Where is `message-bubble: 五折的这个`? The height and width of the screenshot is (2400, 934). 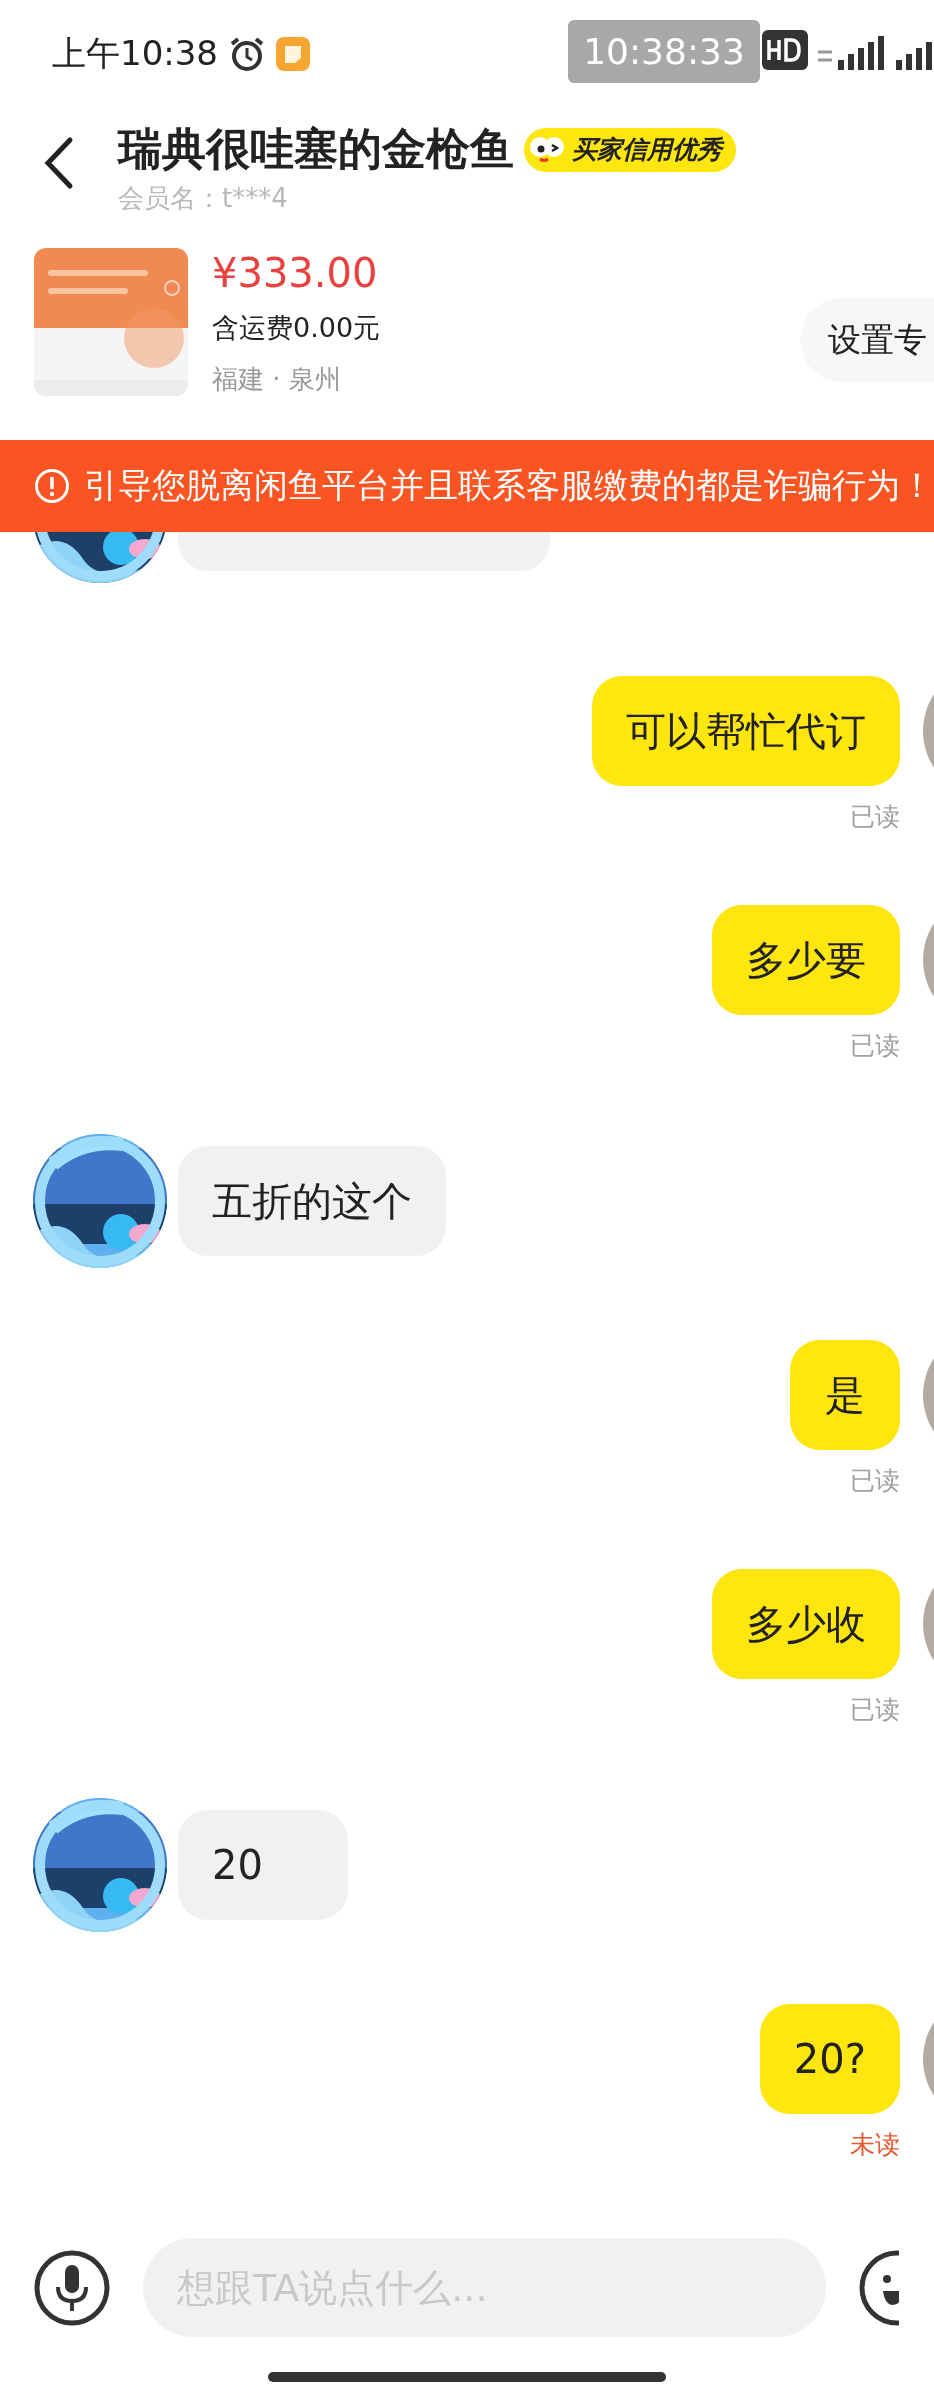 message-bubble: 五折的这个 is located at coordinates (312, 1201).